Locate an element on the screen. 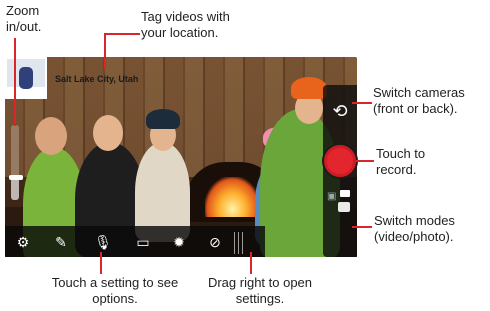  settings-bar: ⚙ ✎ 🎙 ▭ ✹ ⊘ is located at coordinates (135, 241).